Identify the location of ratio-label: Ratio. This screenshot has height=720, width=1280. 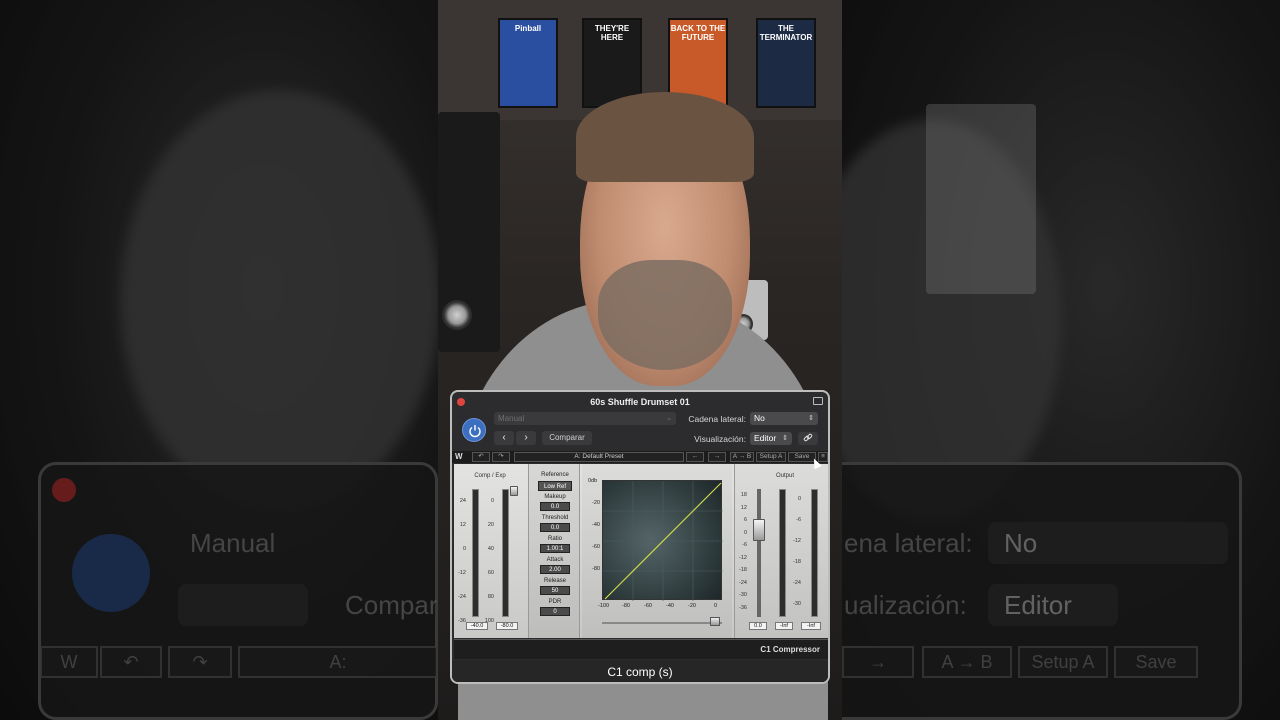
(554, 539).